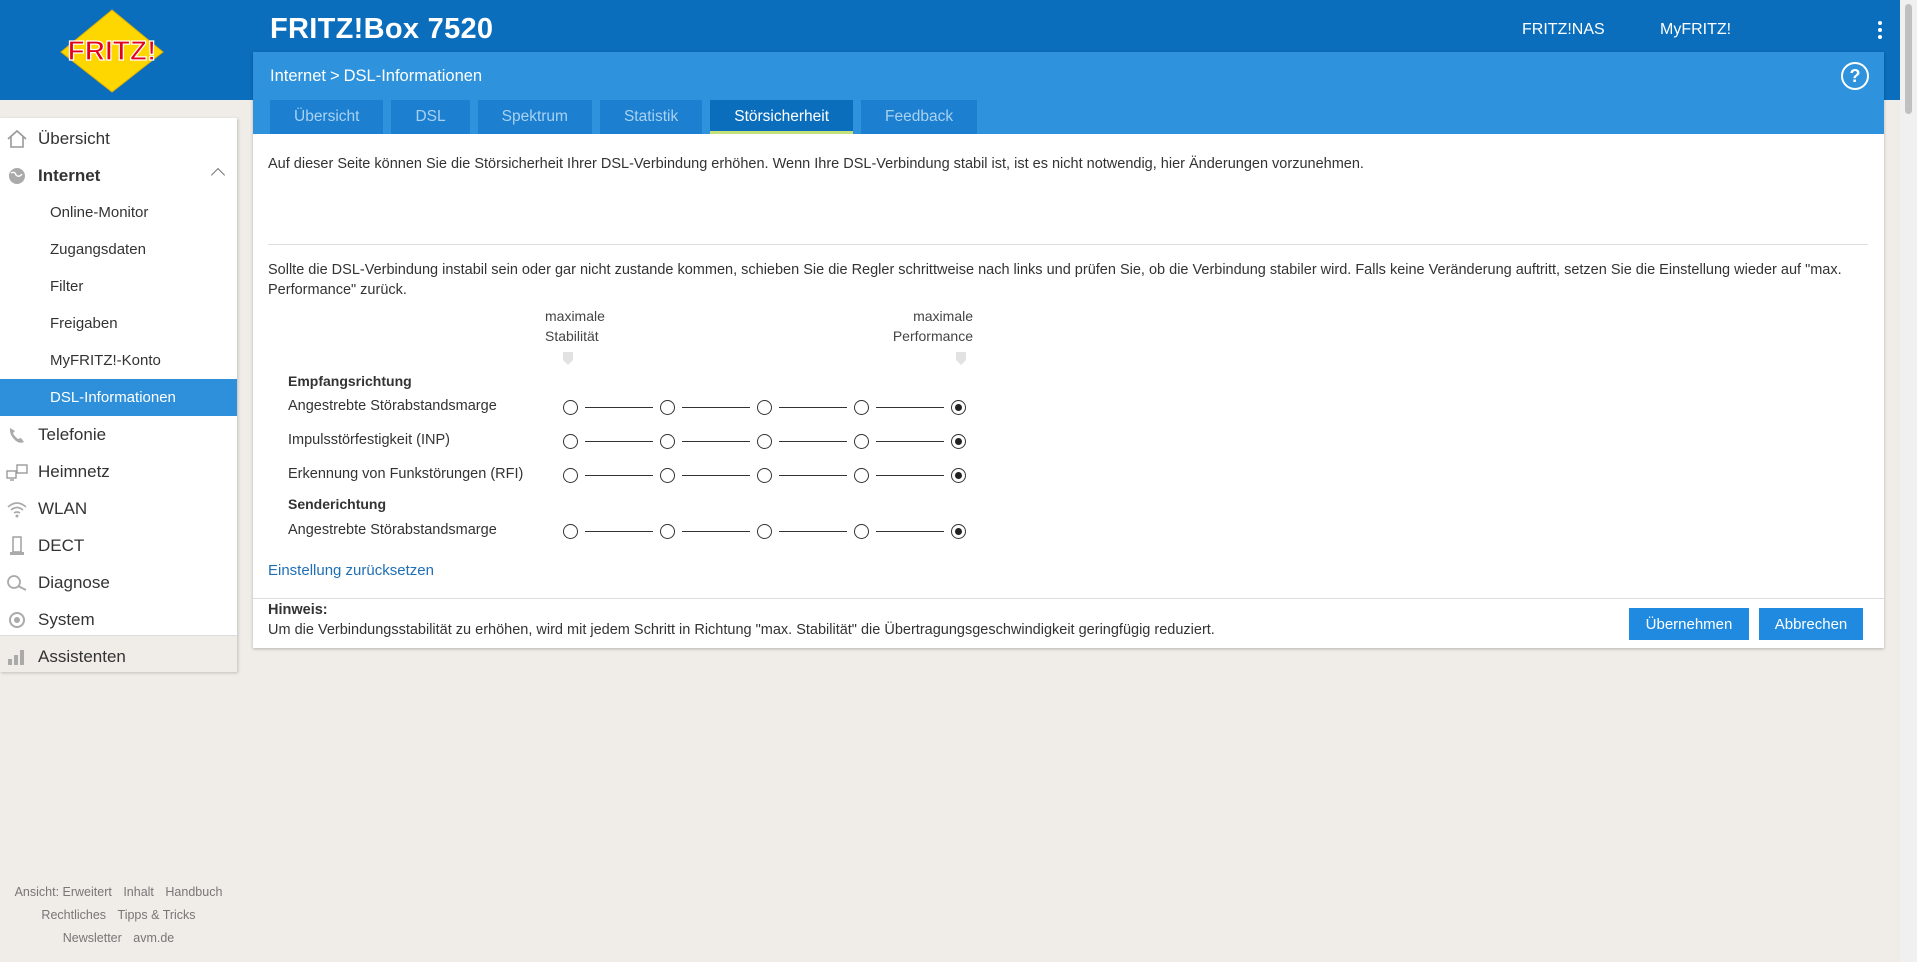  I want to click on sidebar-sub-dsl-informationen: DSL-Informationen, so click(118, 397).